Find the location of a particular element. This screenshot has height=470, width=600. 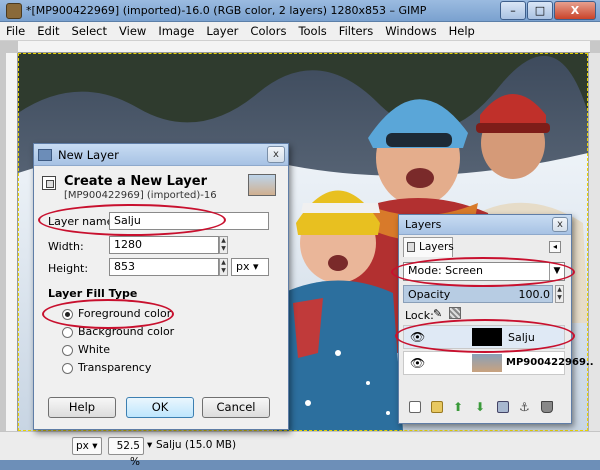

alpha-lock-icon is located at coordinates (455, 313).